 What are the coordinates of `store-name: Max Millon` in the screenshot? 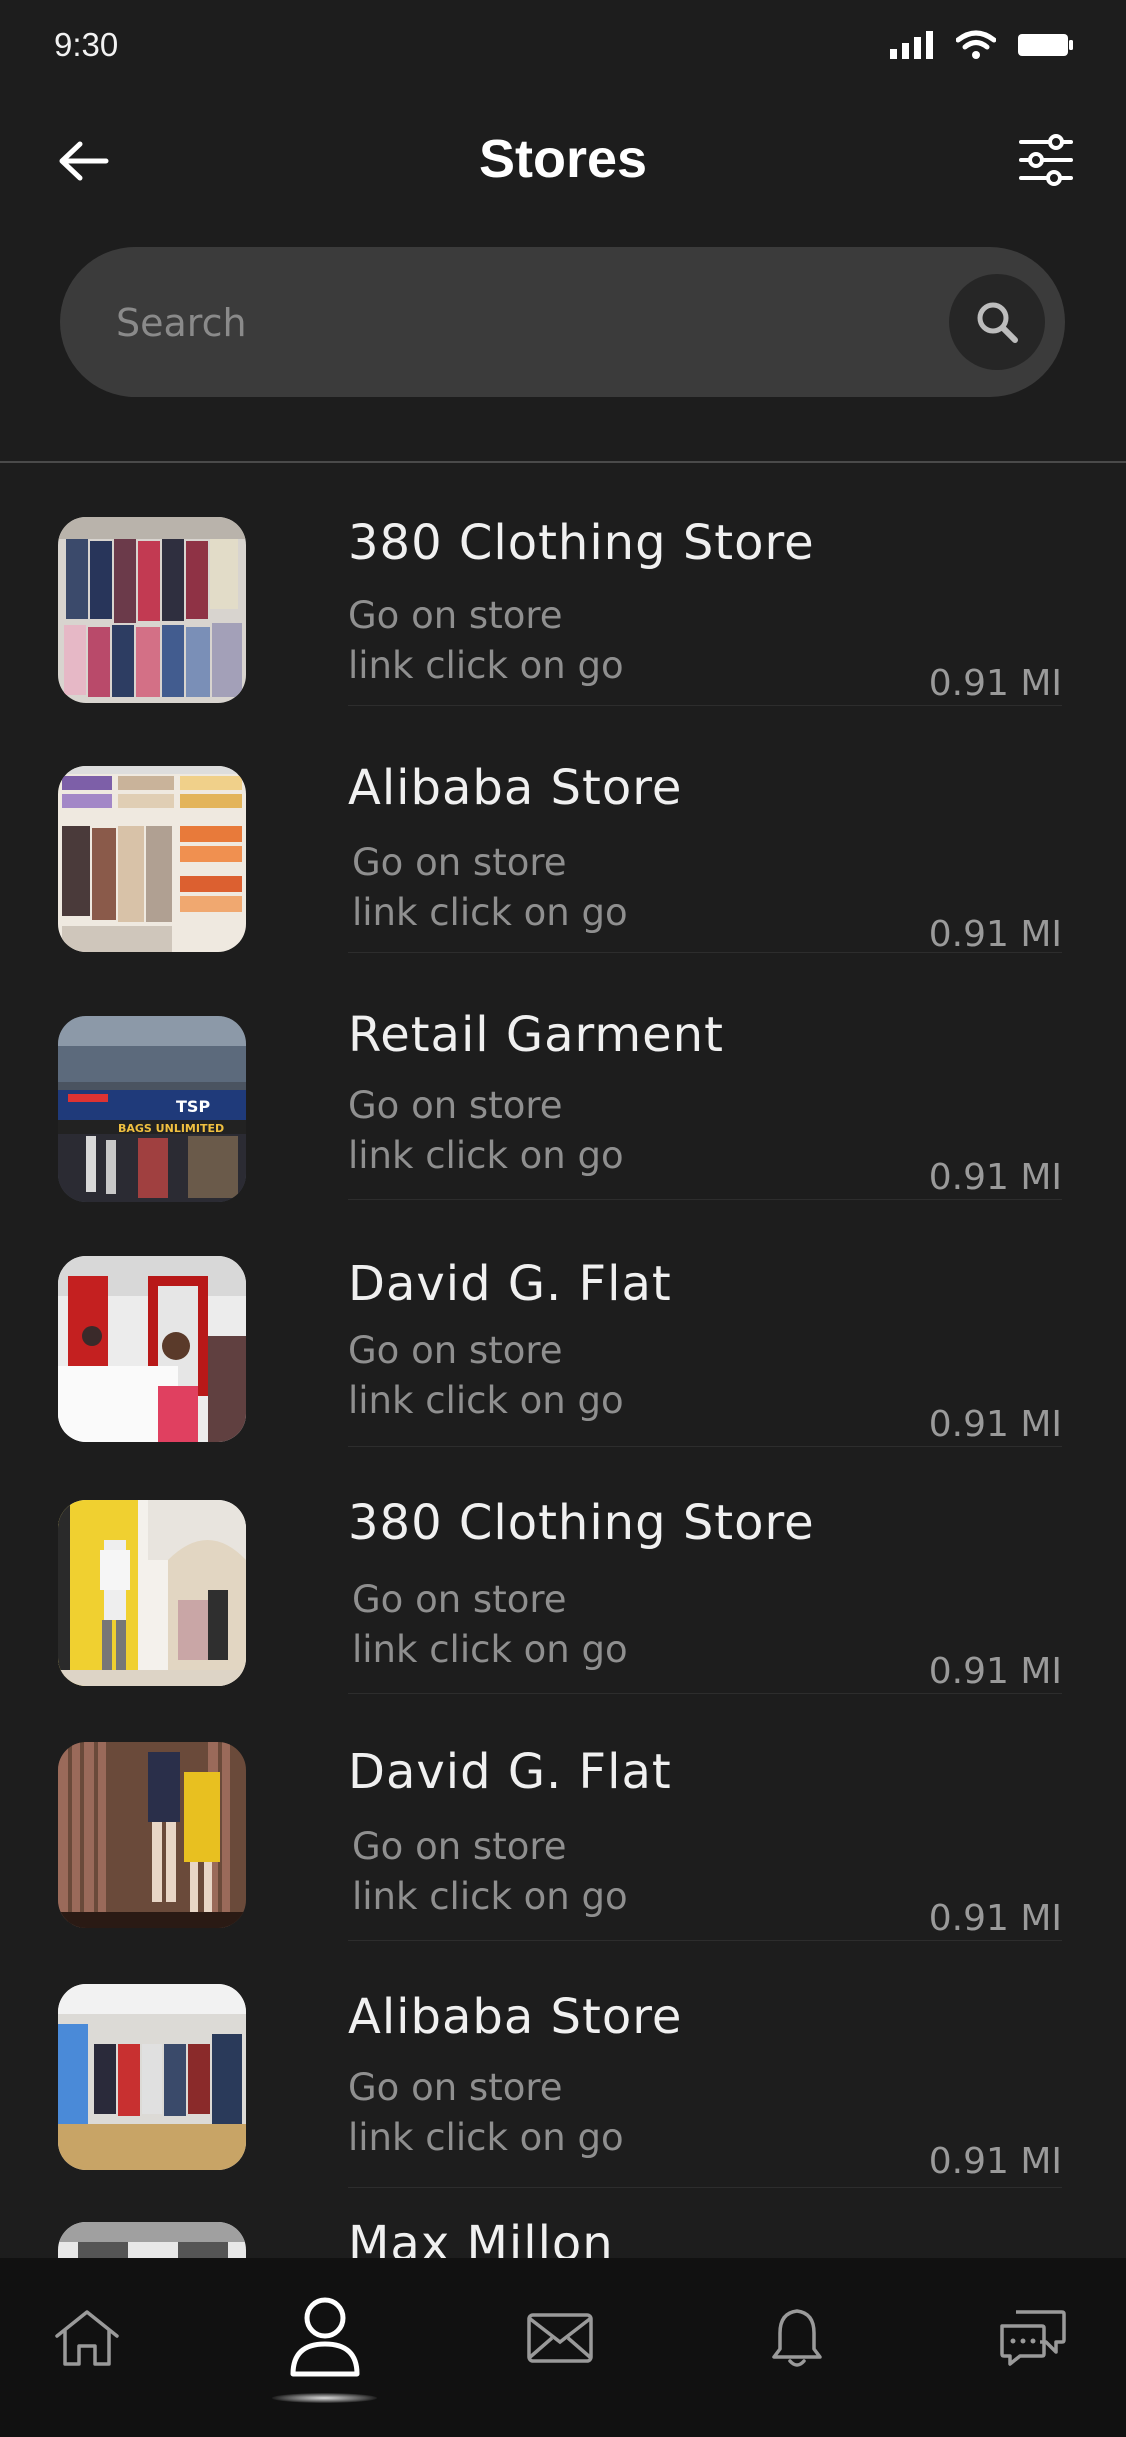 It's located at (481, 2237).